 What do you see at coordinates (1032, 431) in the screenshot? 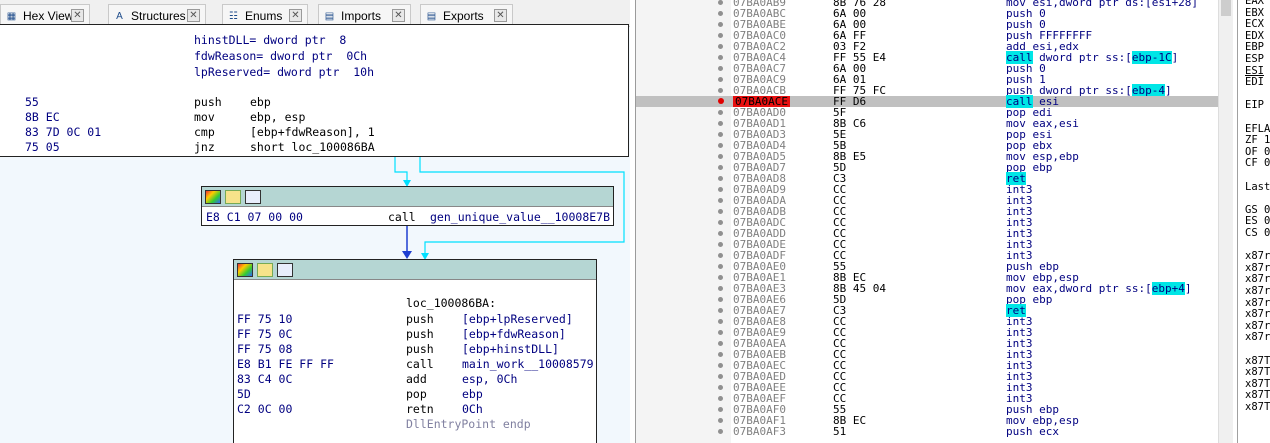
I see `instruction-text: push ecx` at bounding box center [1032, 431].